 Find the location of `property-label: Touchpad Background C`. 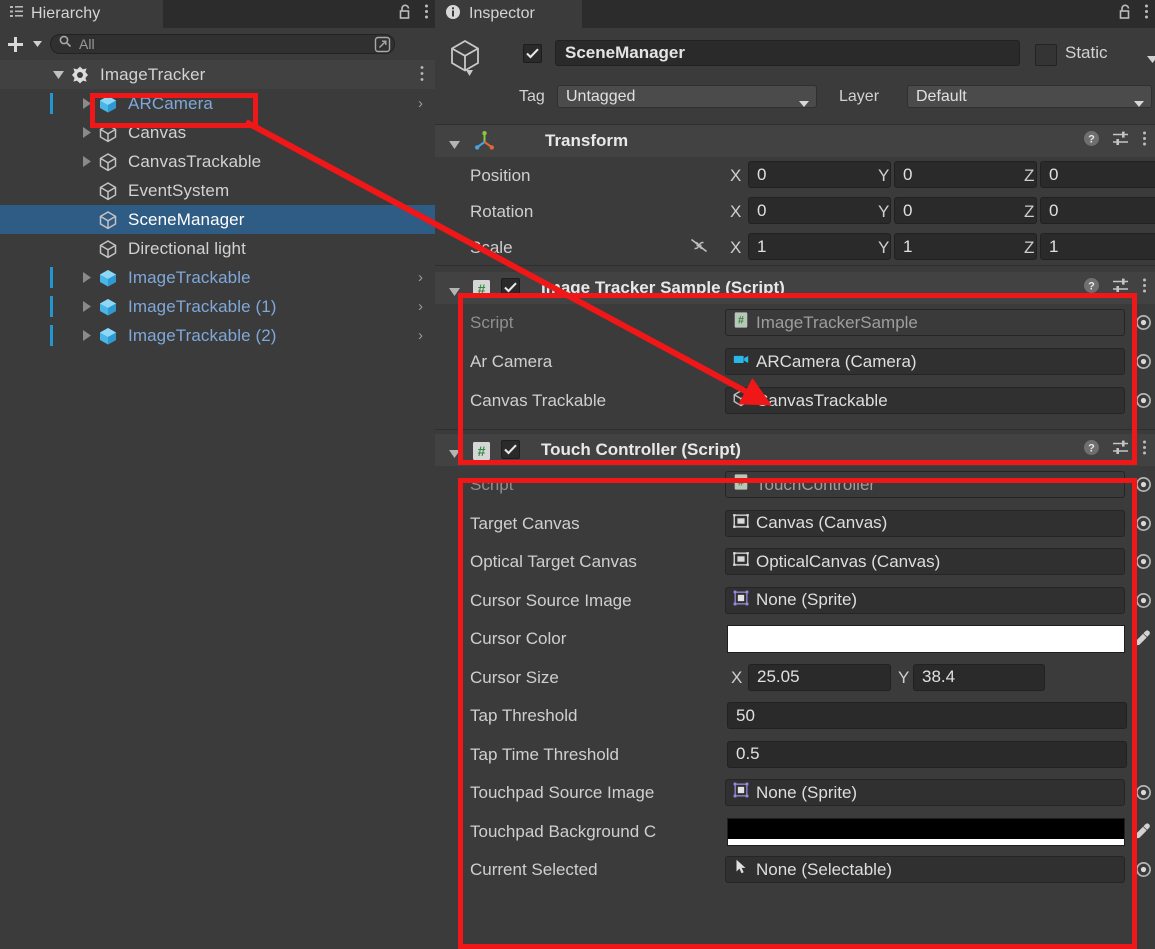

property-label: Touchpad Background C is located at coordinates (563, 831).